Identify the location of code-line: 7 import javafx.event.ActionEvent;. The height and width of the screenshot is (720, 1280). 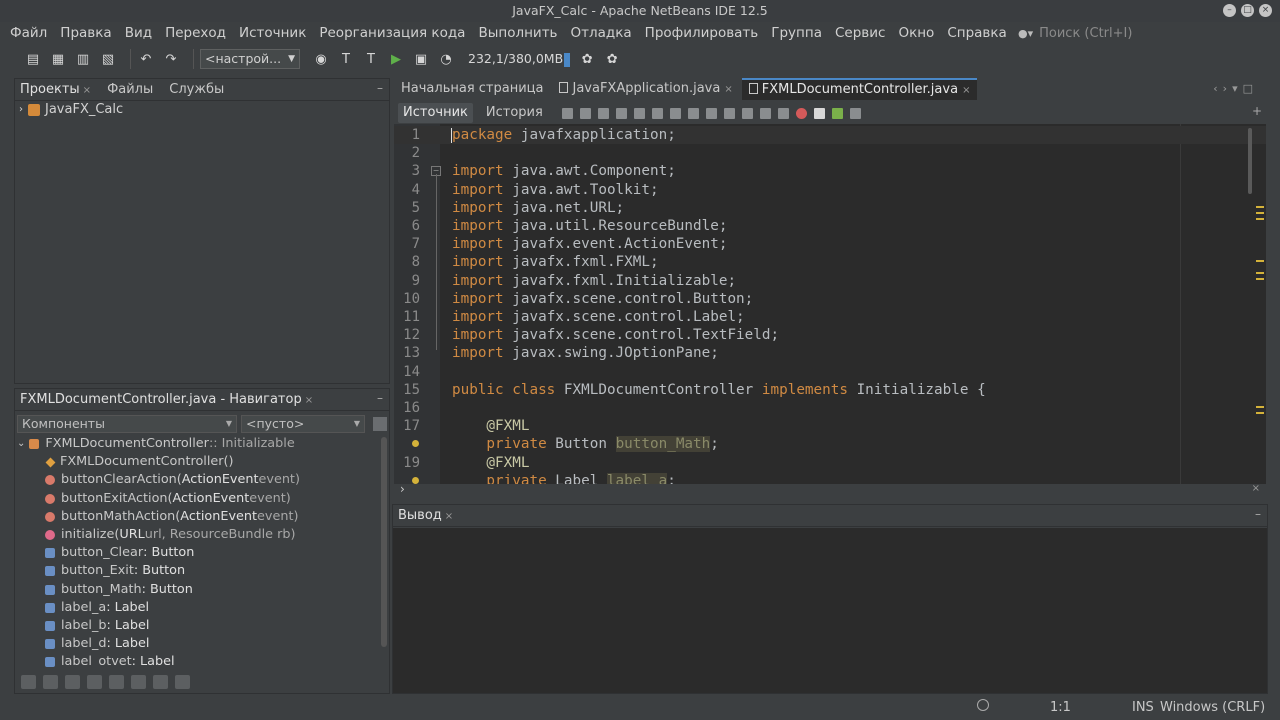
(830, 244).